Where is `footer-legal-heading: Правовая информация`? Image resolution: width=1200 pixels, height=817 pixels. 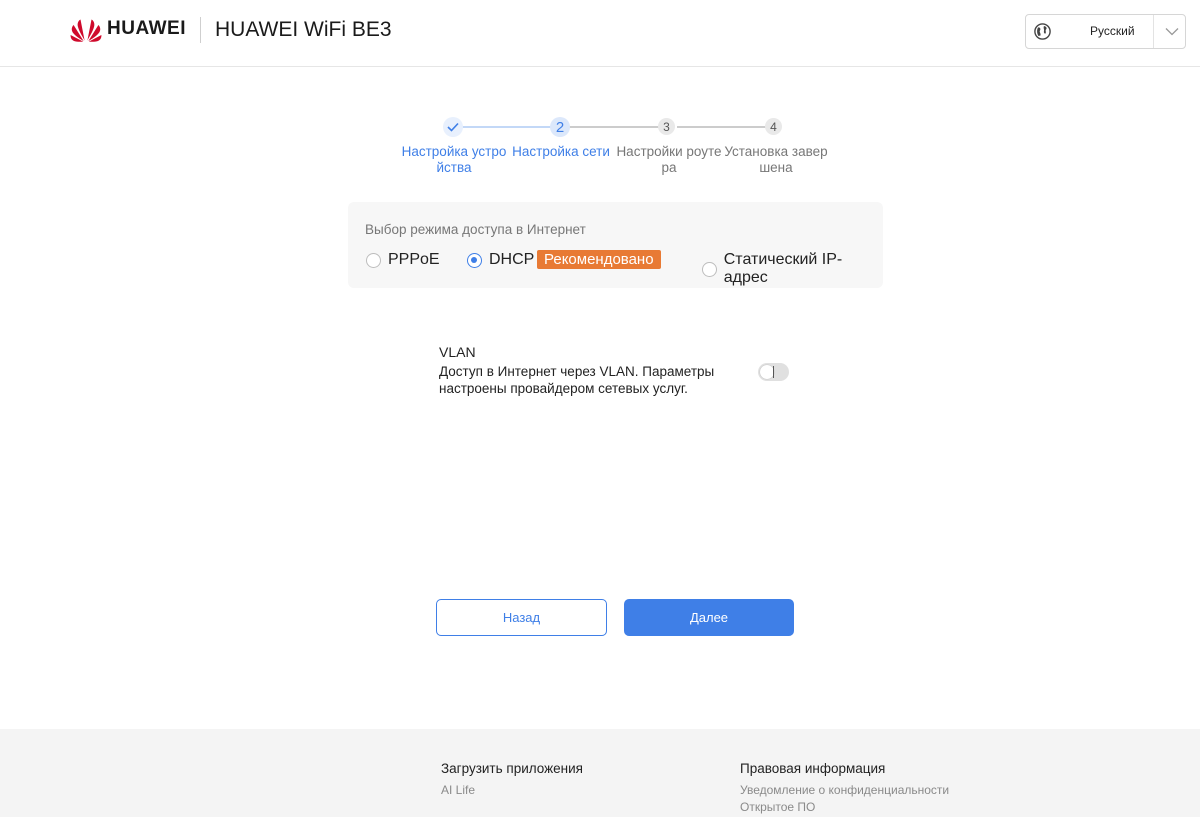 footer-legal-heading: Правовая информация is located at coordinates (813, 768).